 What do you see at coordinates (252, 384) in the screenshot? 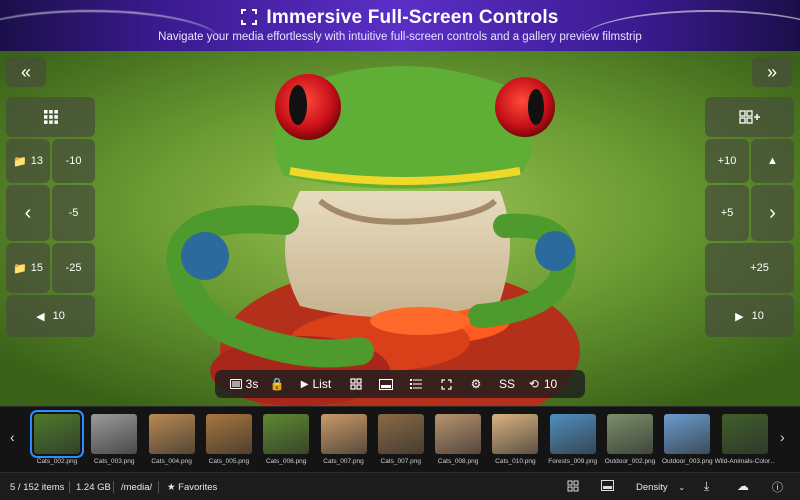
I see `interval-label: 3s` at bounding box center [252, 384].